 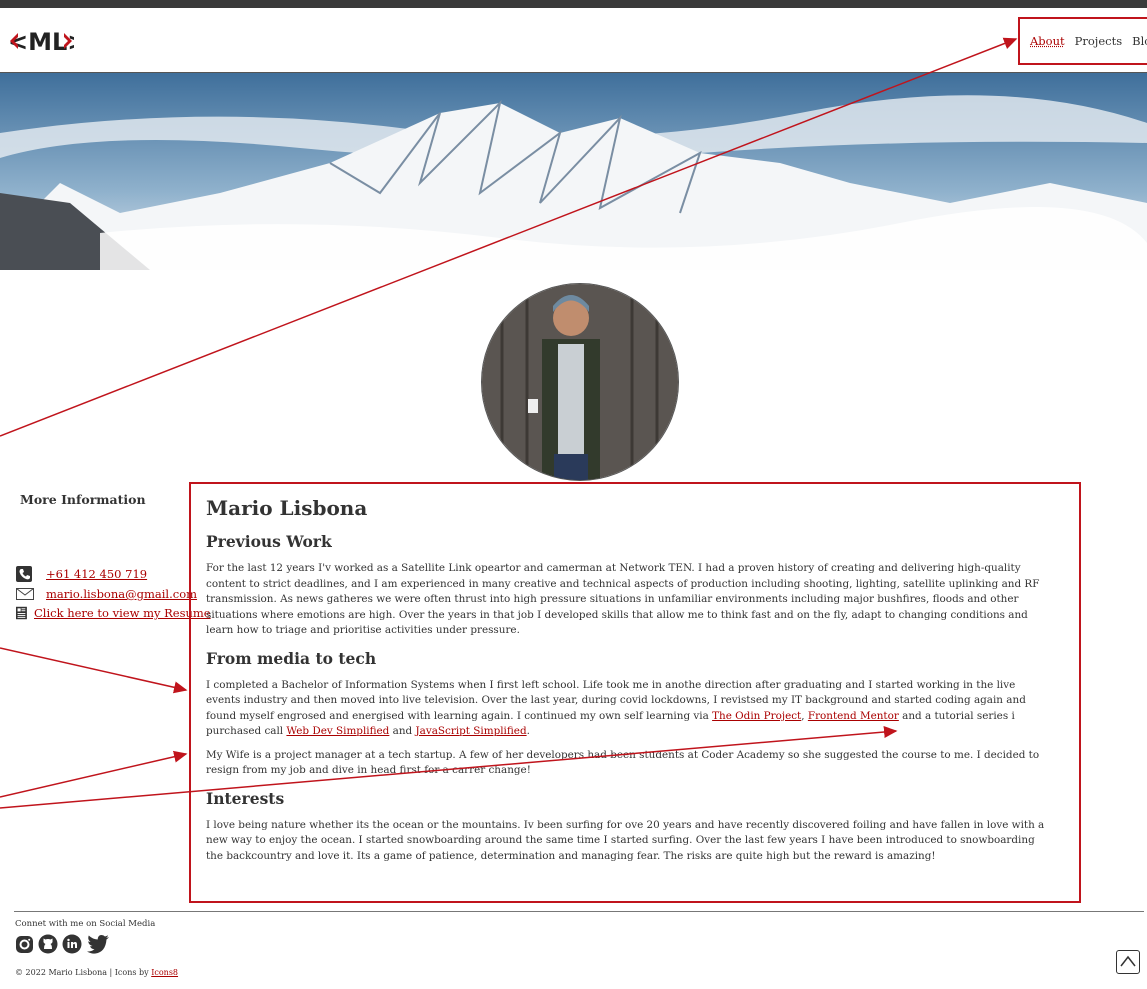 I want to click on annotation-arrow-links, so click(x=94, y=774).